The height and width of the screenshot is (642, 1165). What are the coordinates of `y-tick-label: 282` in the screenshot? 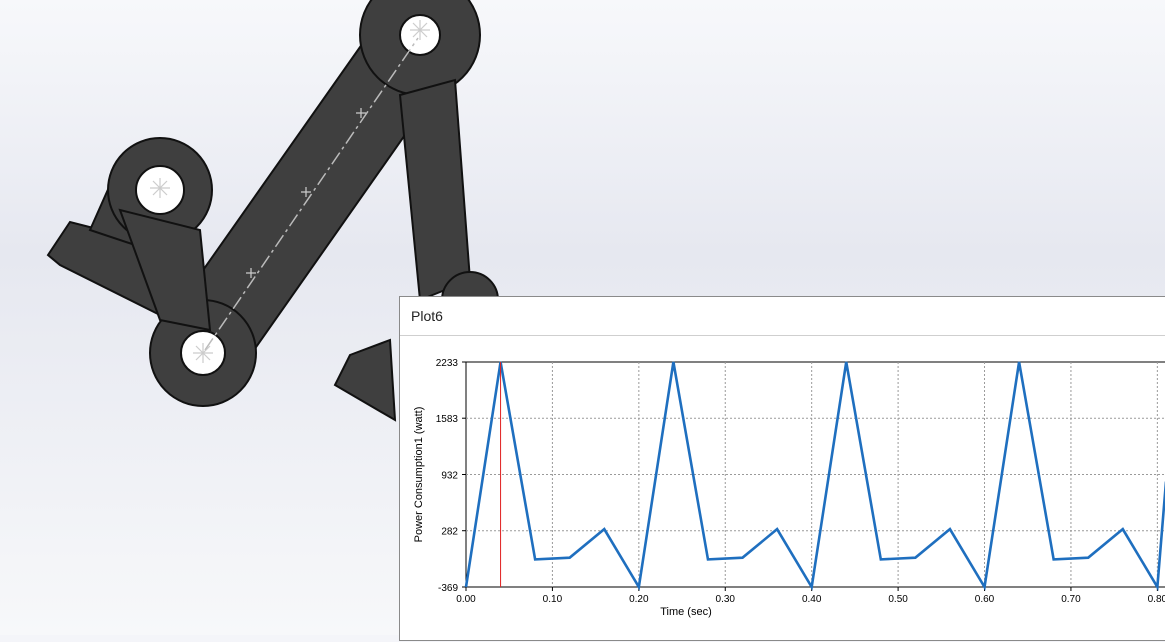 It's located at (449, 532).